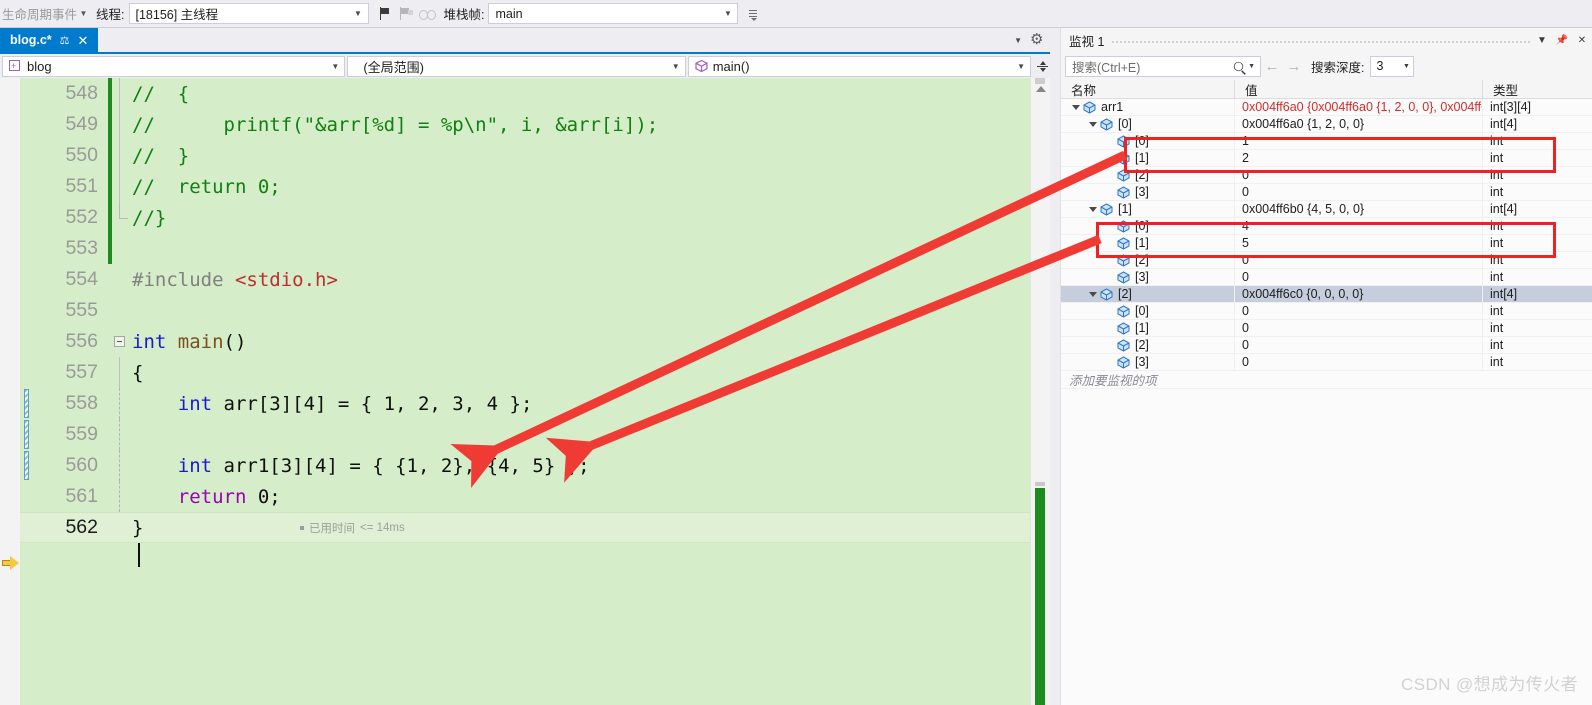  I want to click on column-header-type: 类型, so click(1537, 89).